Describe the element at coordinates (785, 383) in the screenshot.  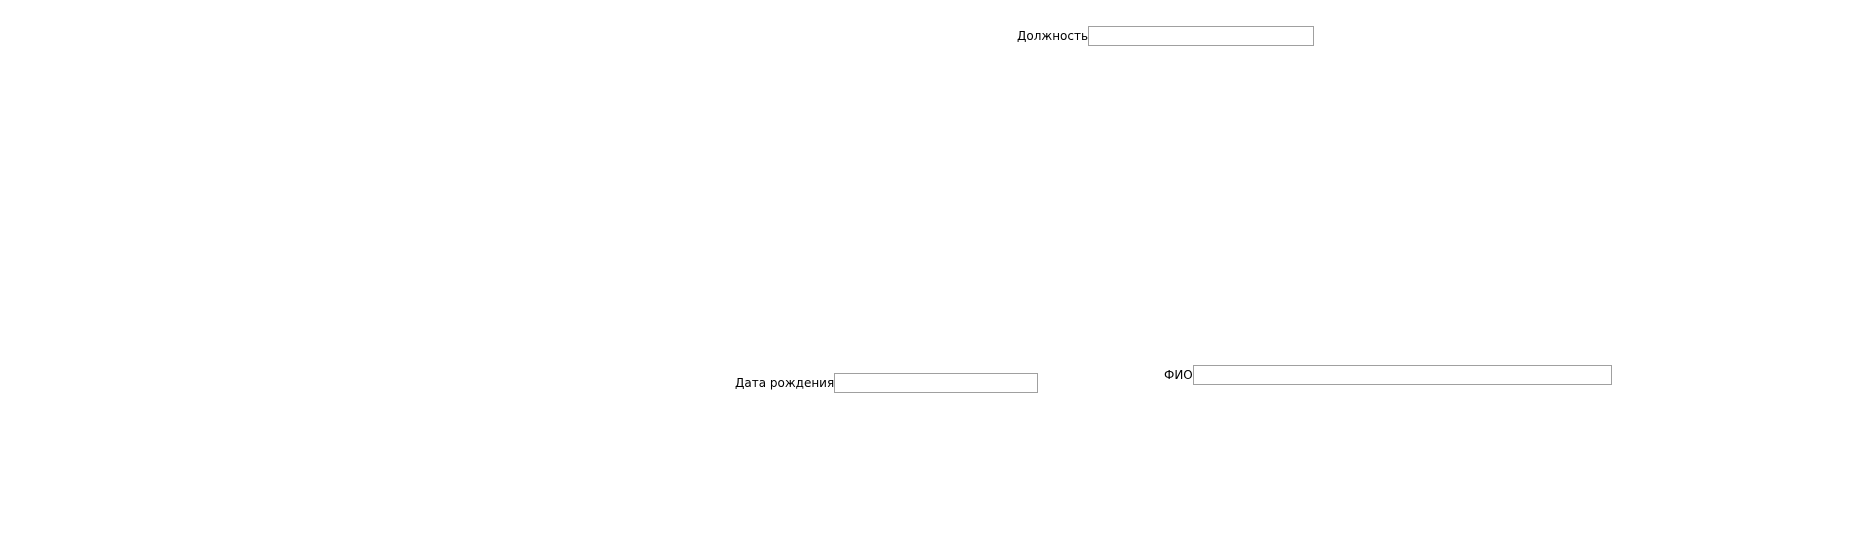
I see `birth-date-label: Дата рождения` at that location.